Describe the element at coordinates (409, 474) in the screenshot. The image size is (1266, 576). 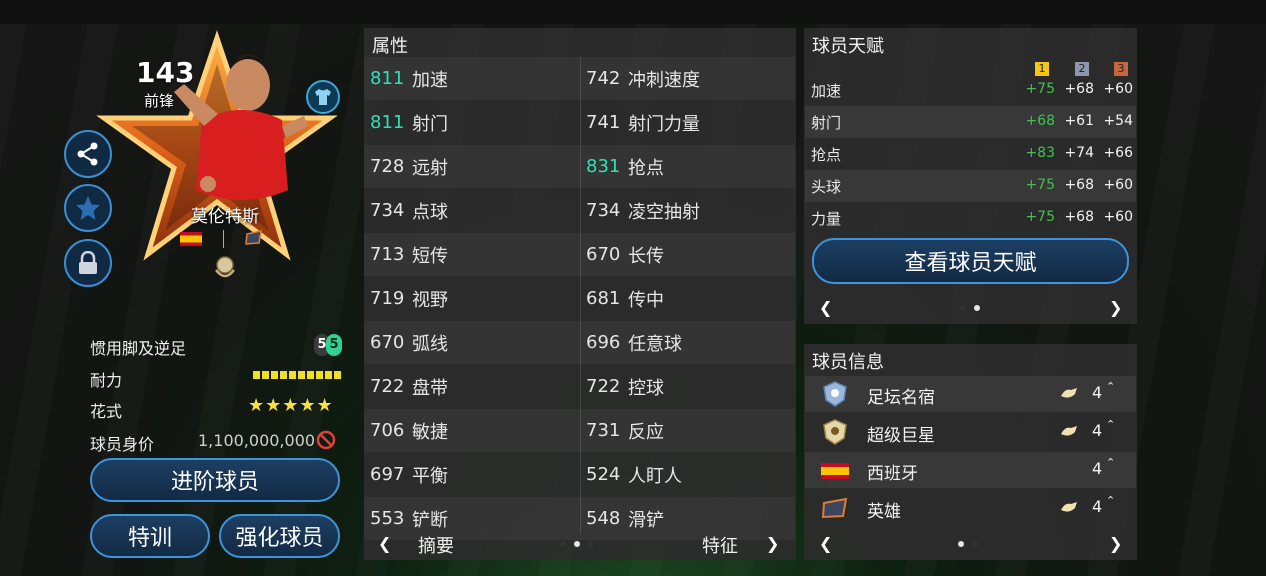
I see `attribute-cell: 697 平衡` at that location.